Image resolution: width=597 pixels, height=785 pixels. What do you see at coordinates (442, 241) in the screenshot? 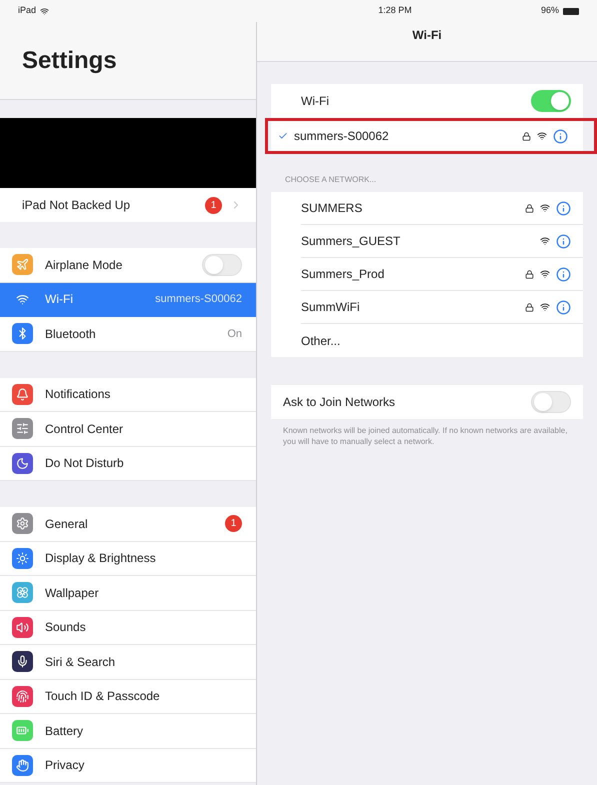
I see `network-row: Summers_GUEST` at bounding box center [442, 241].